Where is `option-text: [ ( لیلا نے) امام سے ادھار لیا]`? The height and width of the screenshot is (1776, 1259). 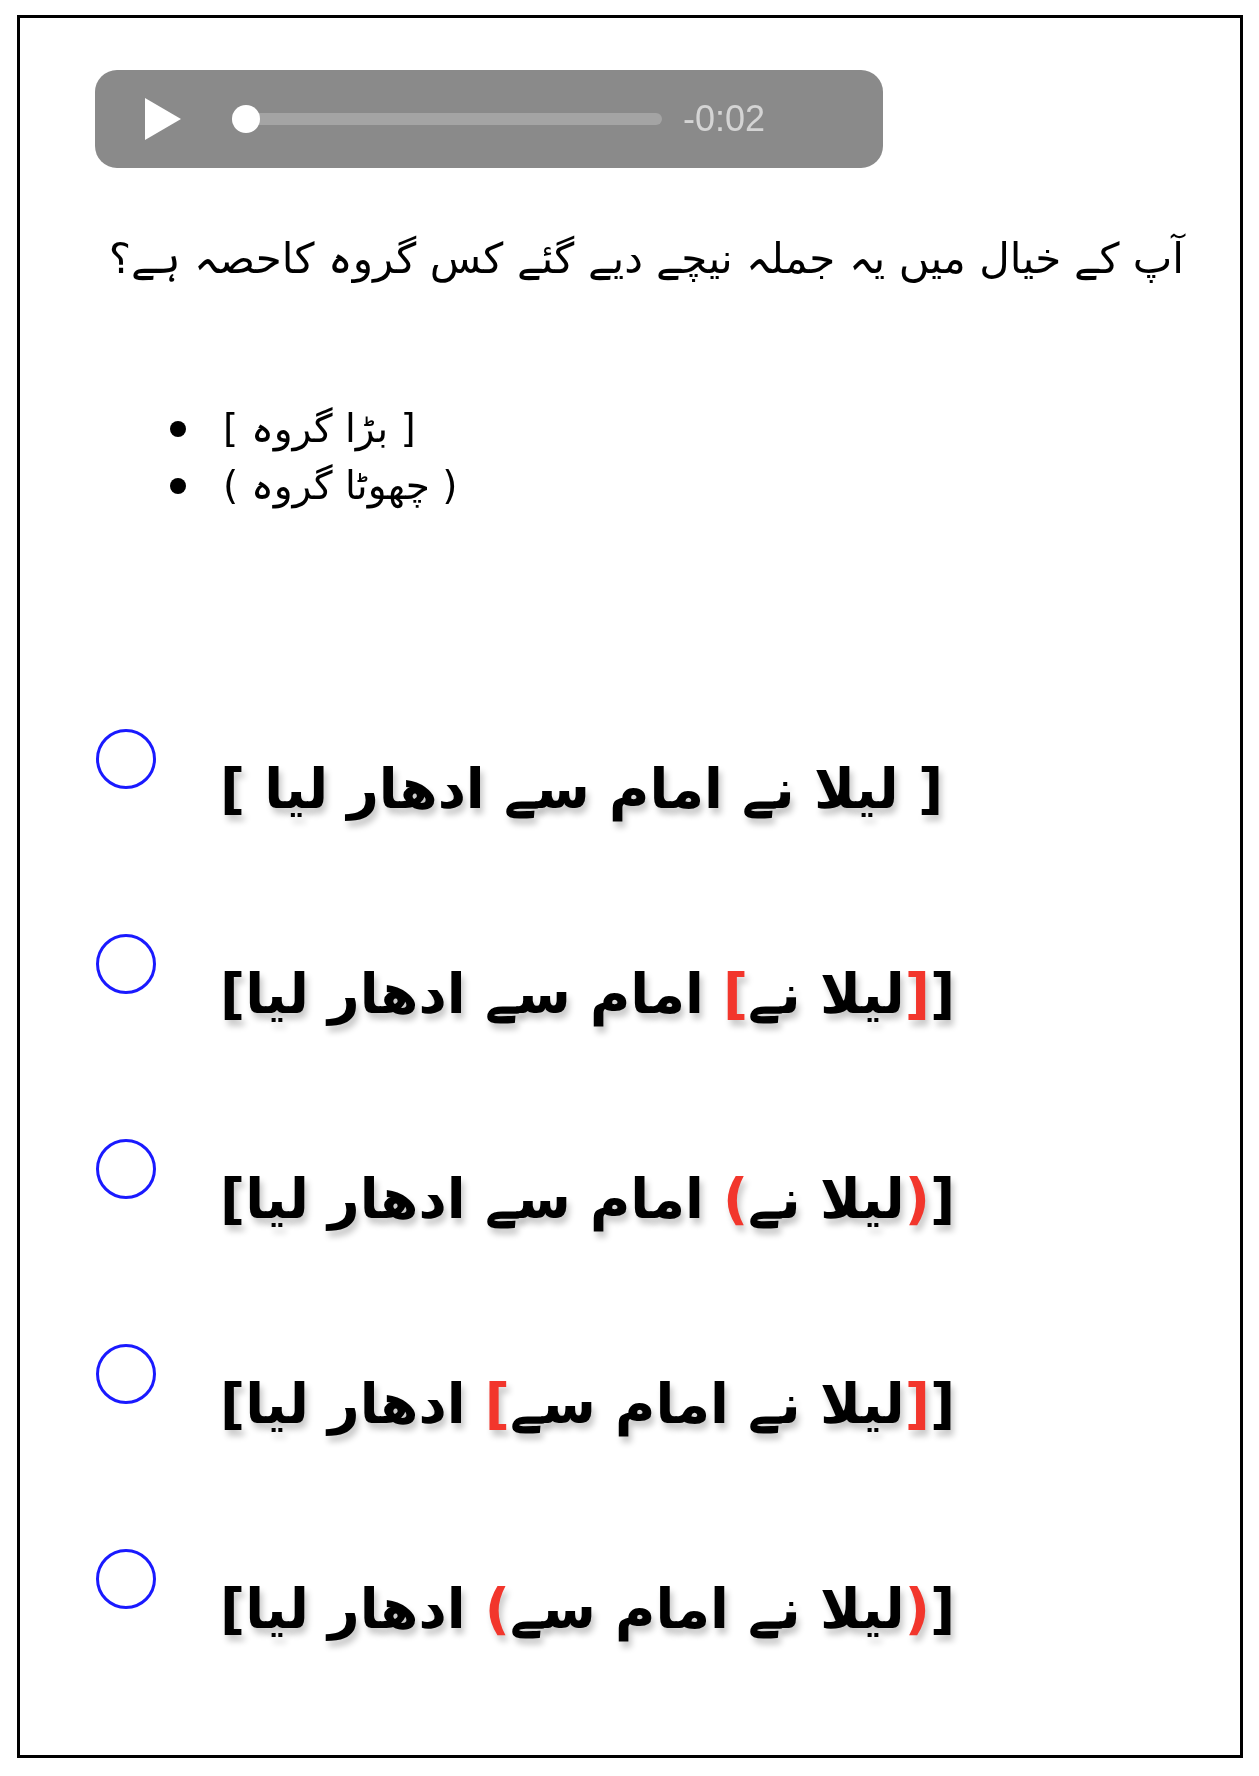
option-text: [ ( لیلا نے) امام سے ادھار لیا] is located at coordinates (588, 1200).